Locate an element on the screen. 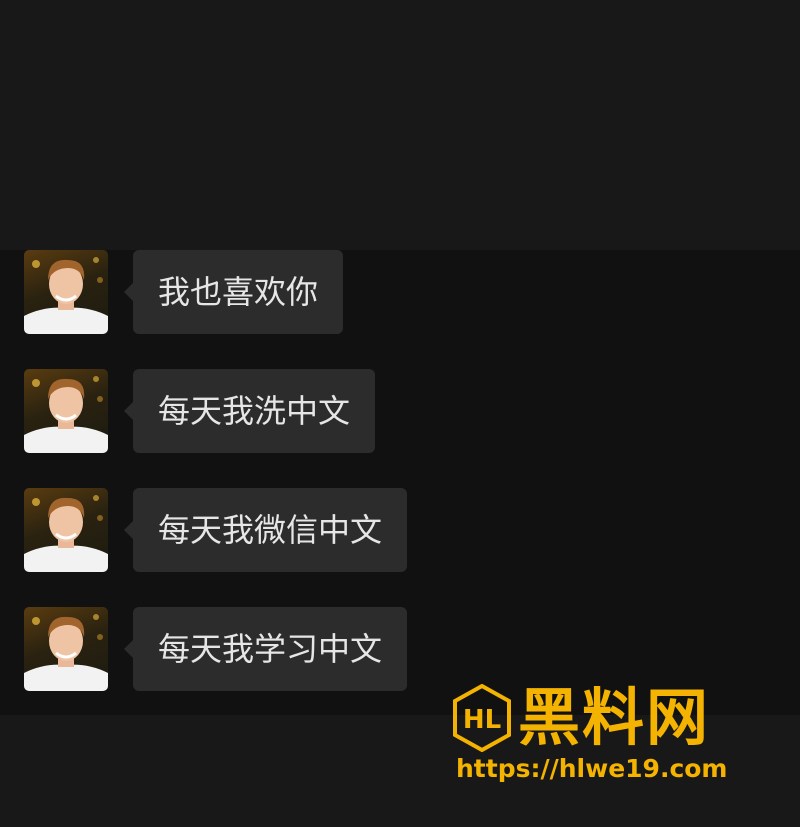 This screenshot has height=827, width=800. watermark-url: https://hlwe19.com is located at coordinates (592, 768).